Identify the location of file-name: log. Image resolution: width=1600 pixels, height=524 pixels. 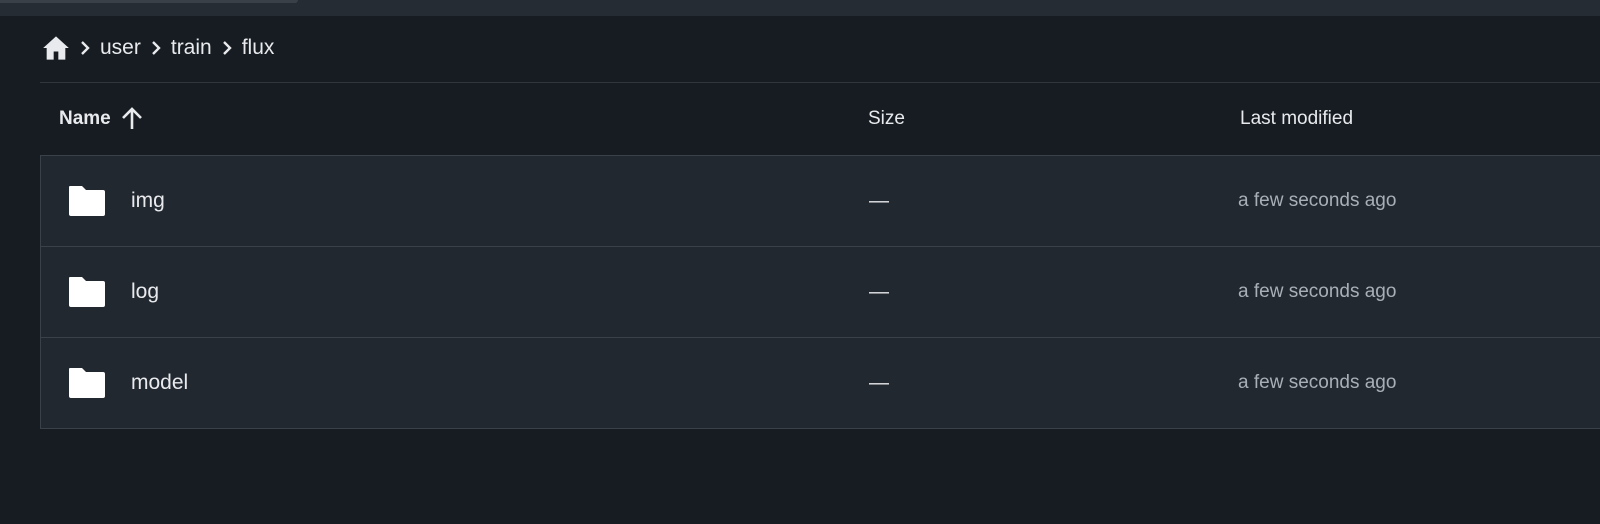
(145, 292).